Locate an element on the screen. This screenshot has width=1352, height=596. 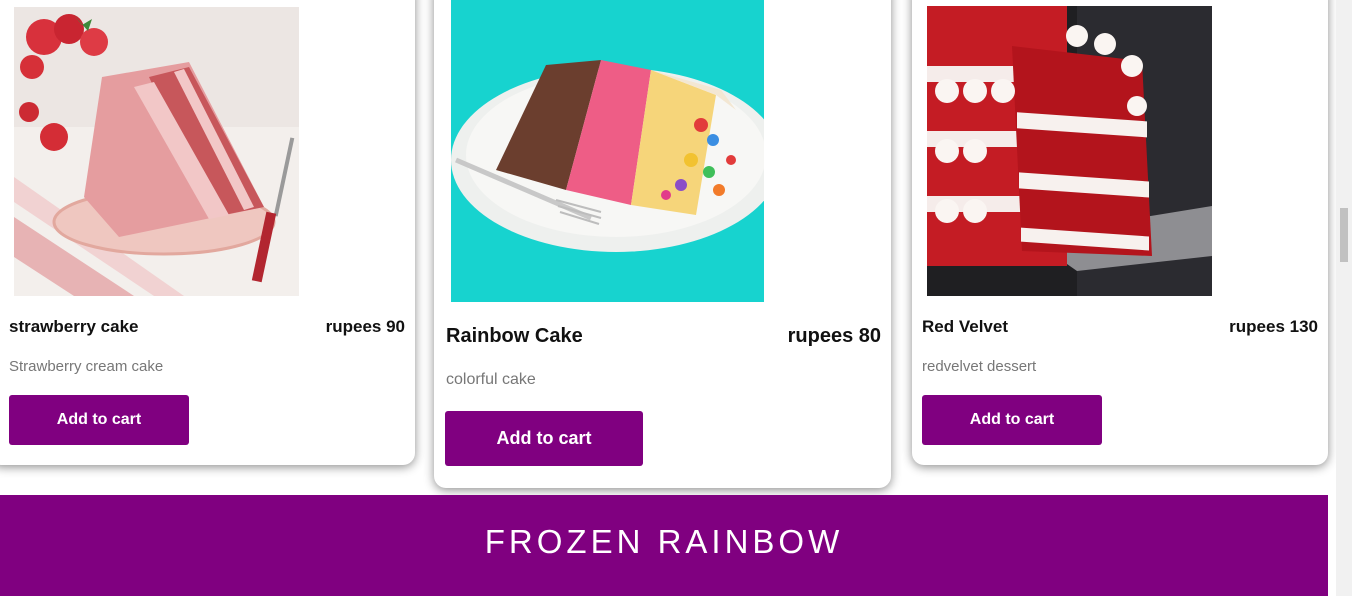
red-velvet-cake-image is located at coordinates (1069, 151).